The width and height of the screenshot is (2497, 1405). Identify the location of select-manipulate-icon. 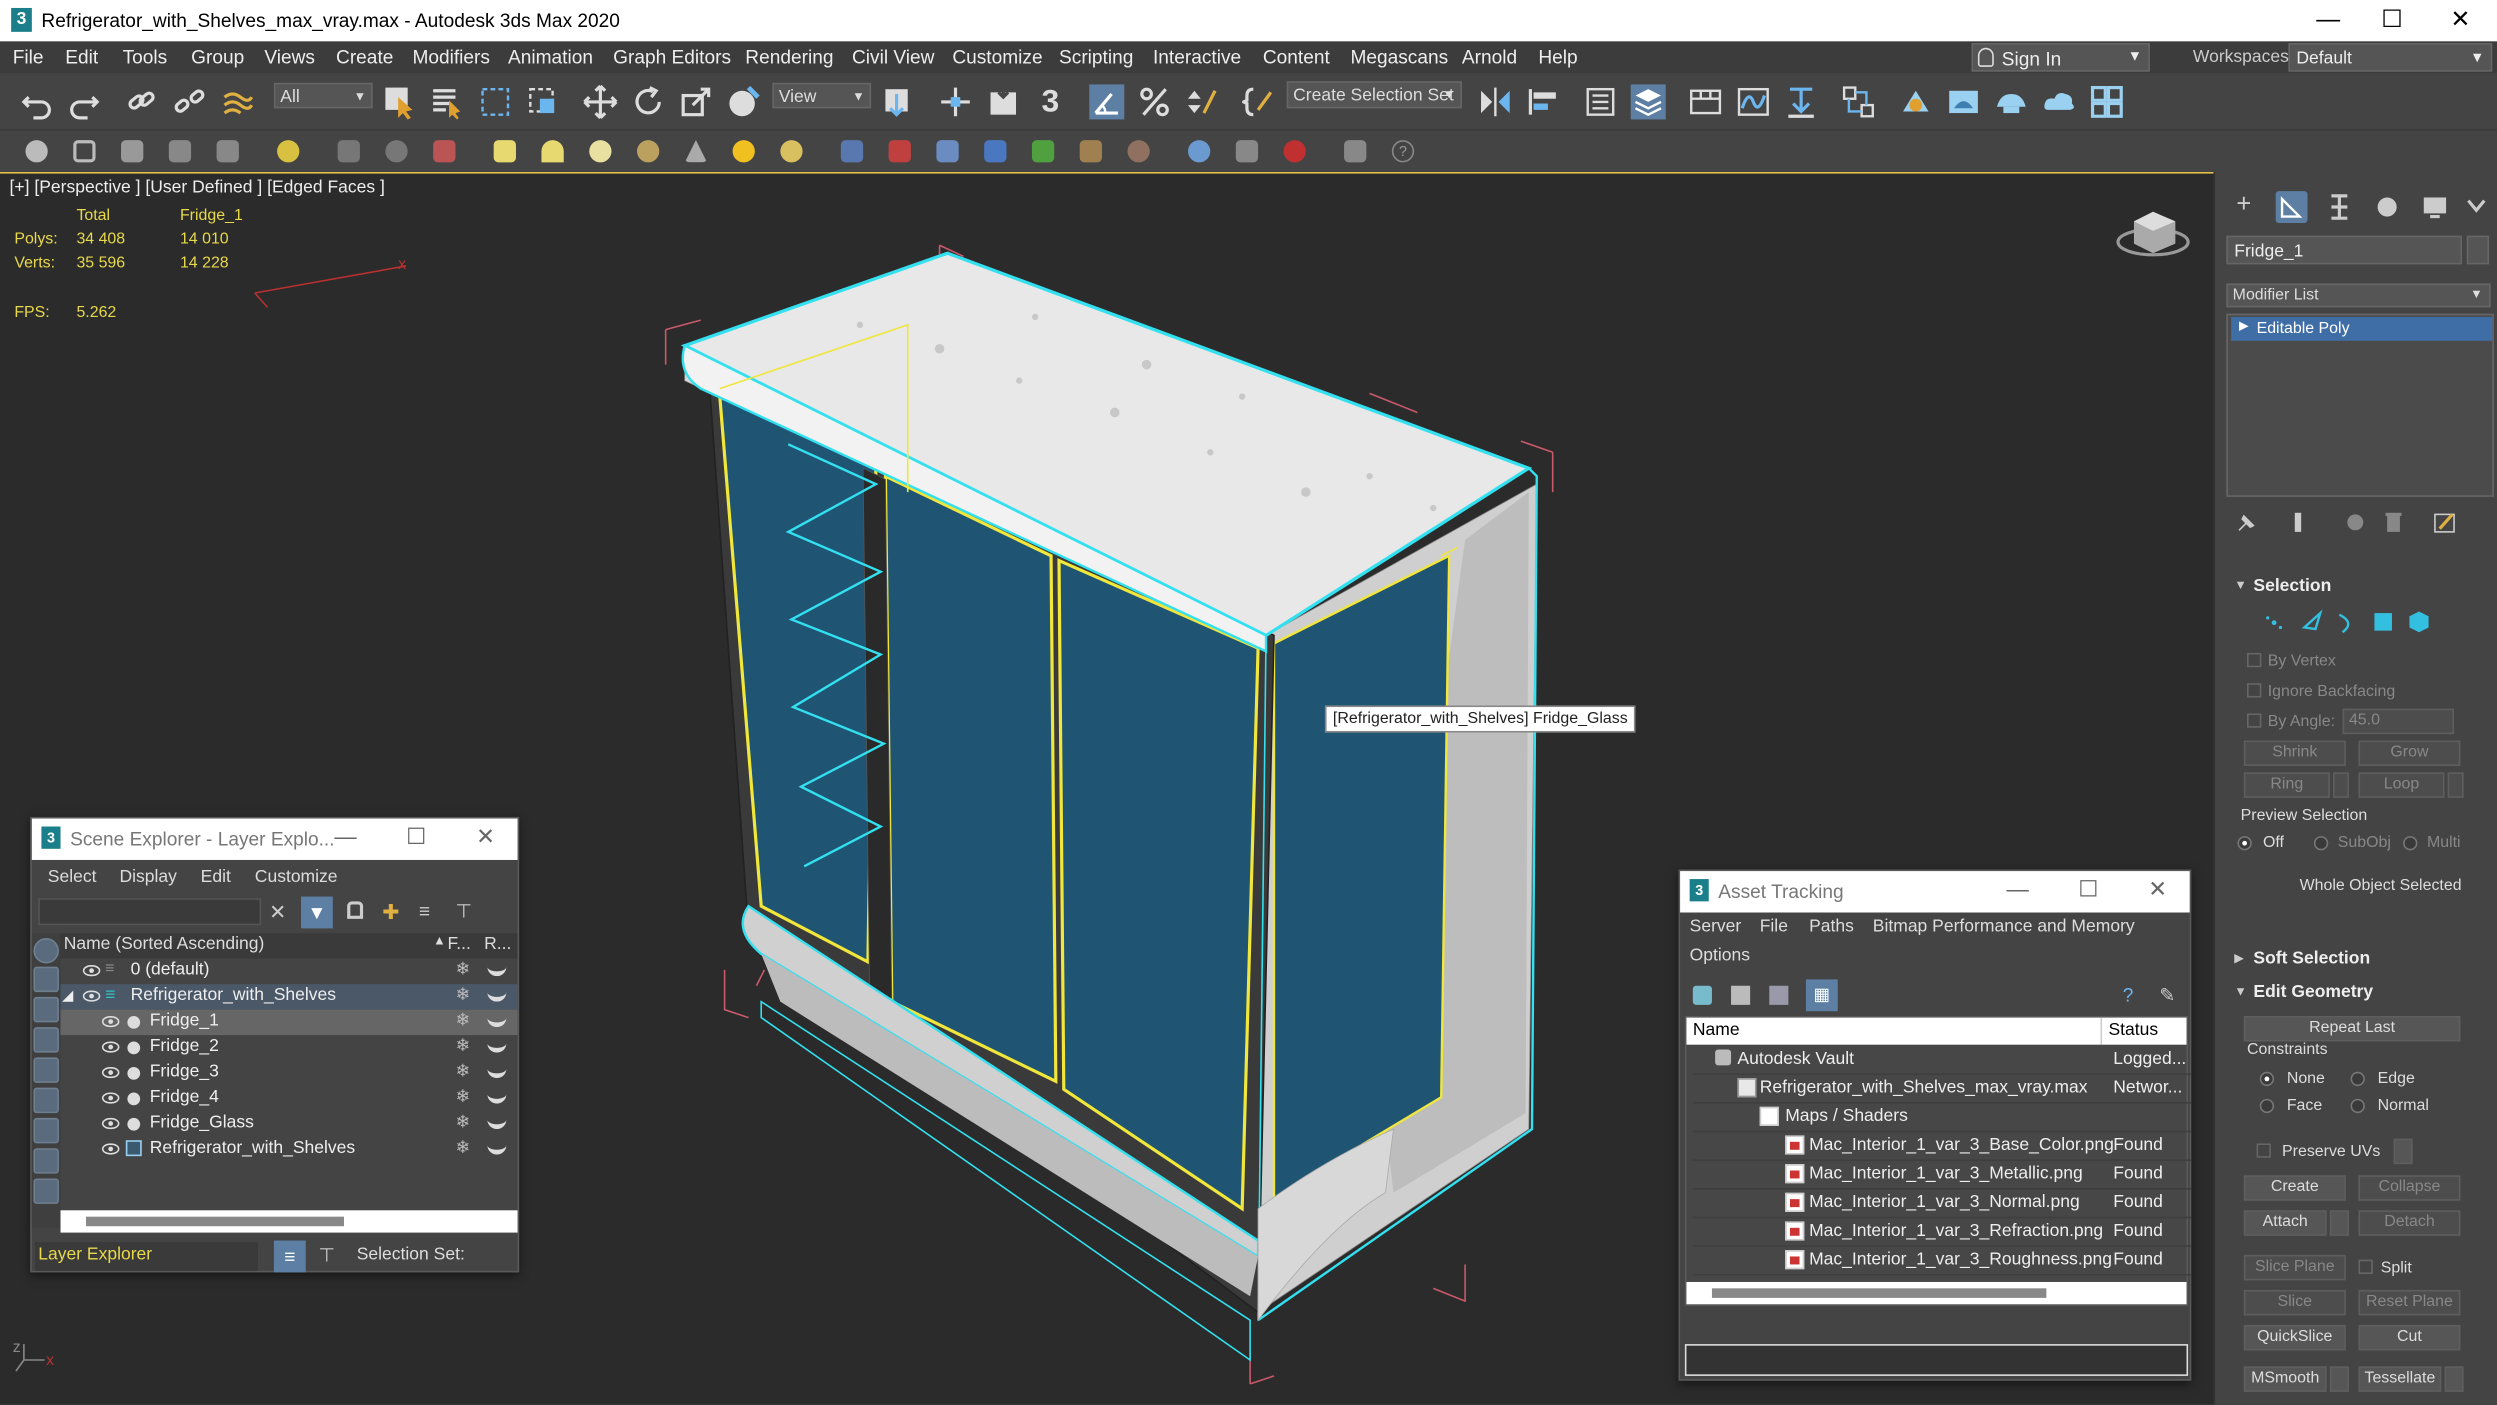
(955, 101).